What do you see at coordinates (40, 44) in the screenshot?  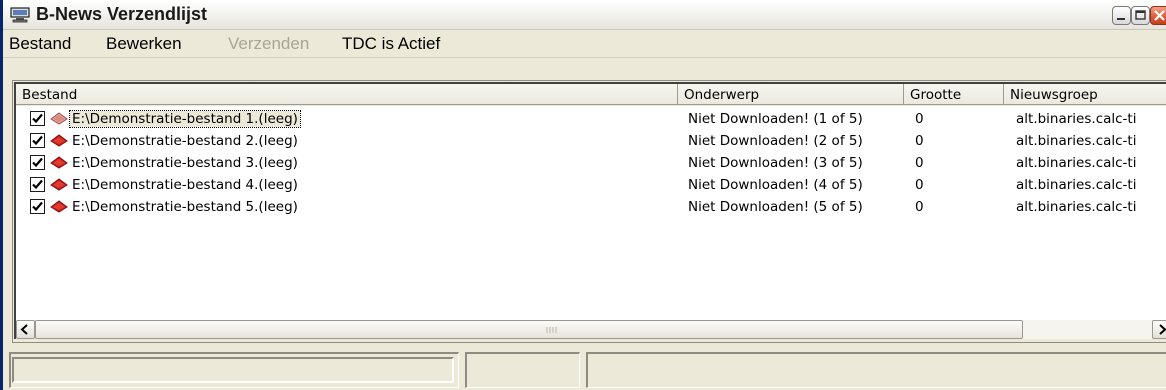 I see `menu-bestand: Bestand` at bounding box center [40, 44].